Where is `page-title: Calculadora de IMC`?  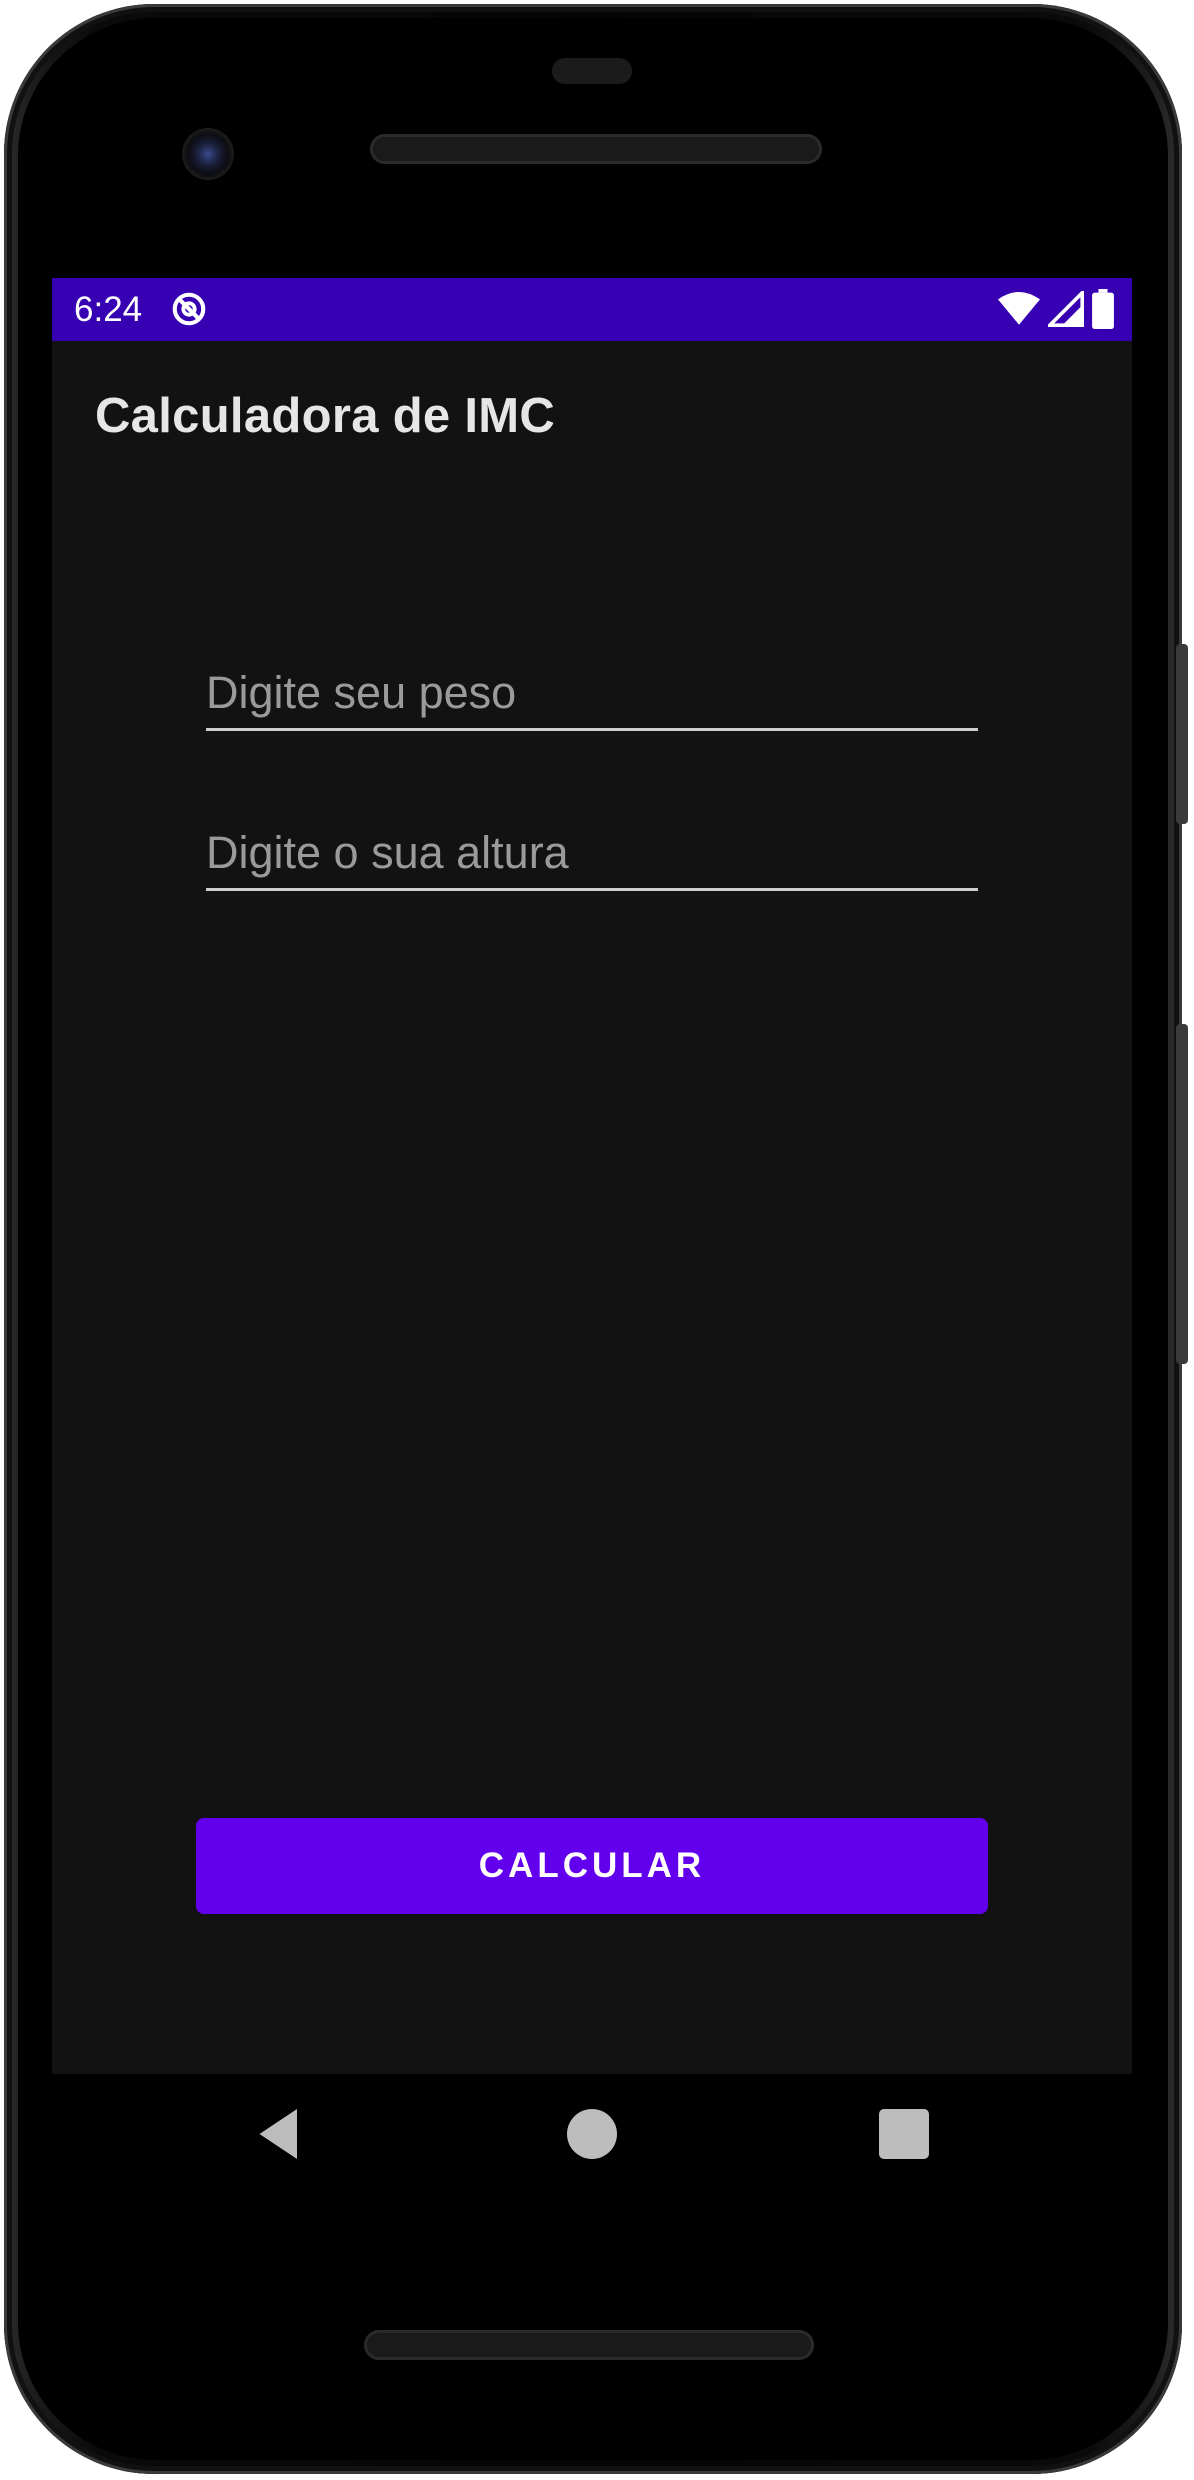 page-title: Calculadora de IMC is located at coordinates (325, 416).